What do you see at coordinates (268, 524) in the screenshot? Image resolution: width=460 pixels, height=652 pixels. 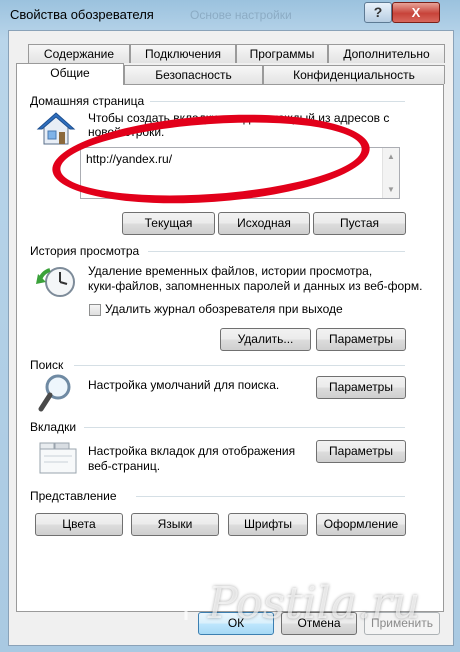 I see `fonts-button: Шрифты` at bounding box center [268, 524].